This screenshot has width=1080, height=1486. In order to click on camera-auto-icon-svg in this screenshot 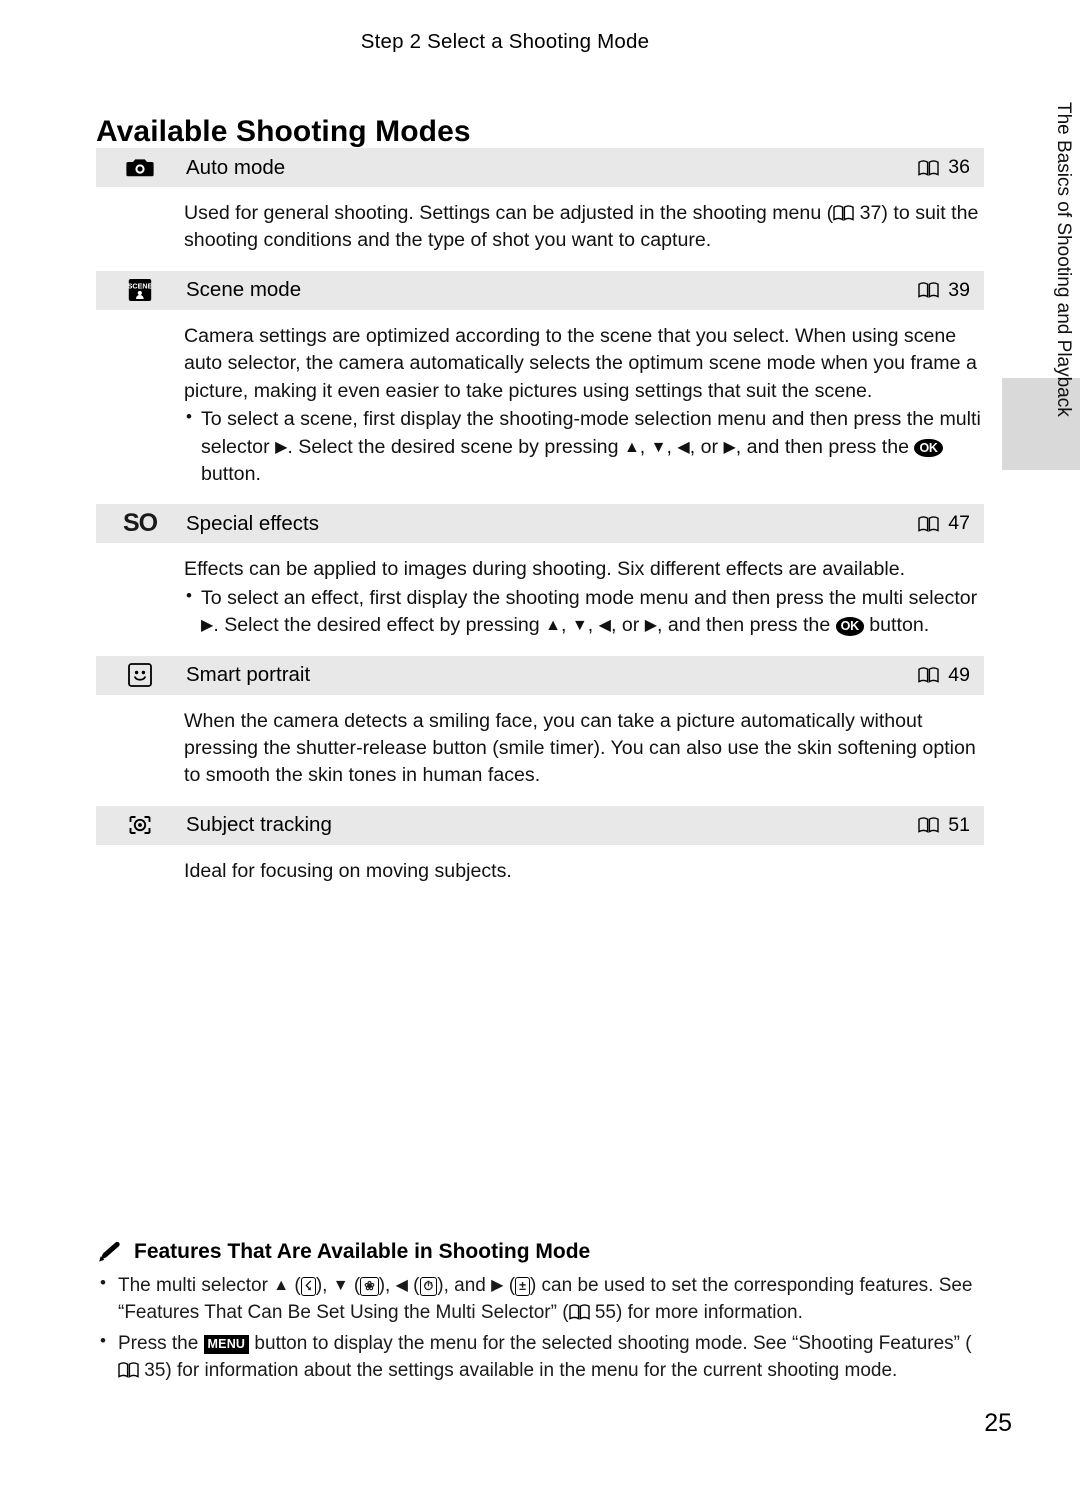, I will do `click(140, 168)`.